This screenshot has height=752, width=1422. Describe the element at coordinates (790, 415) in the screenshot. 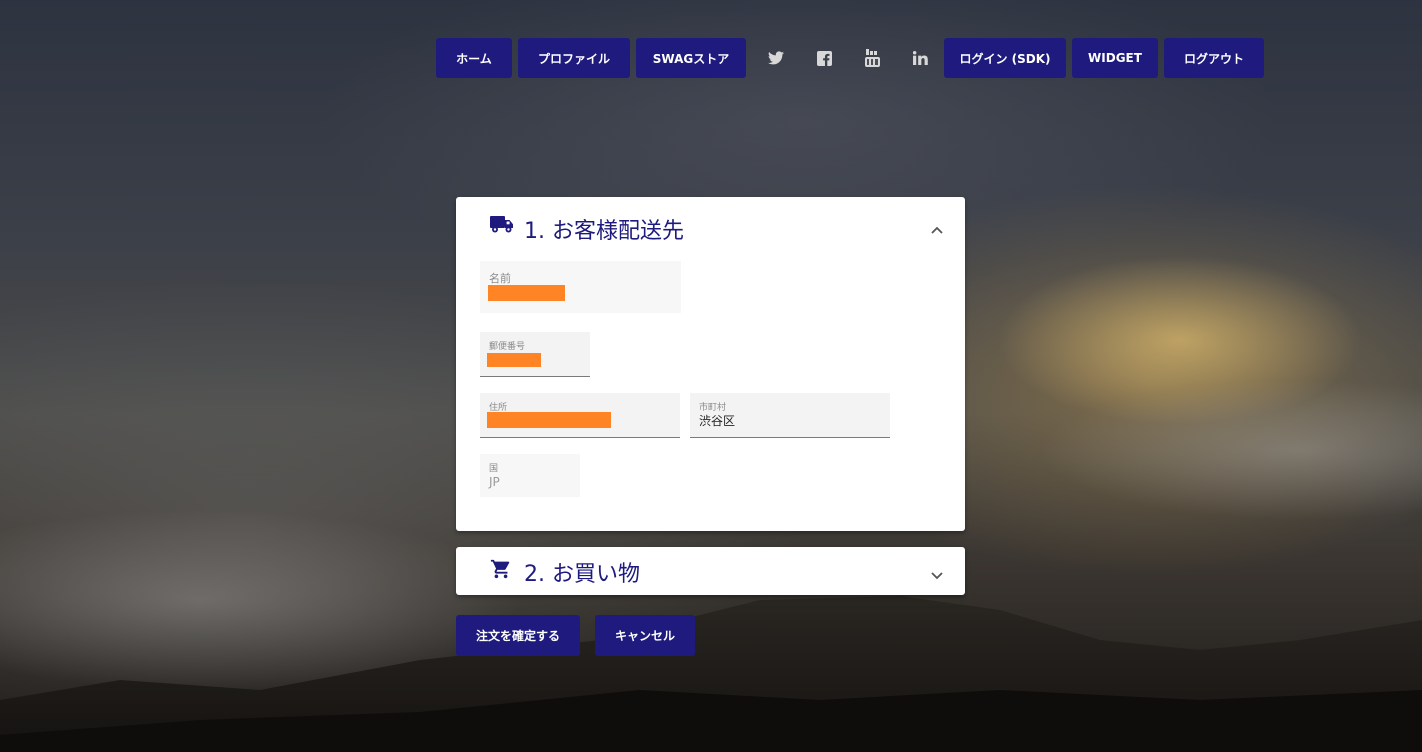

I see `city-field: 市町村 渋谷区` at that location.